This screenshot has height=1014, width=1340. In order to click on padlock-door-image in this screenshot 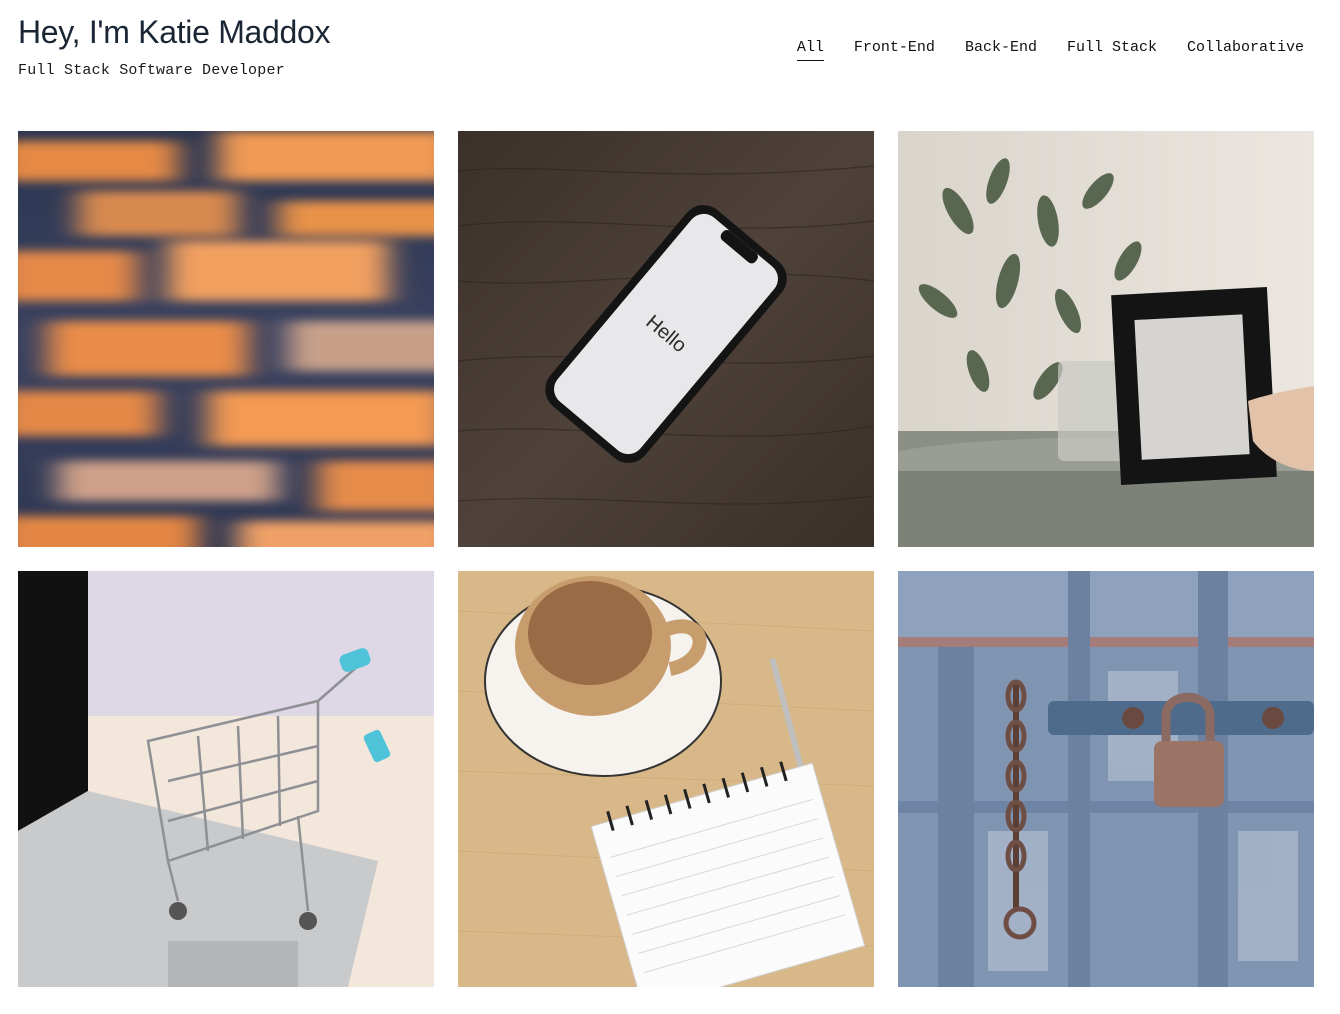, I will do `click(1106, 779)`.